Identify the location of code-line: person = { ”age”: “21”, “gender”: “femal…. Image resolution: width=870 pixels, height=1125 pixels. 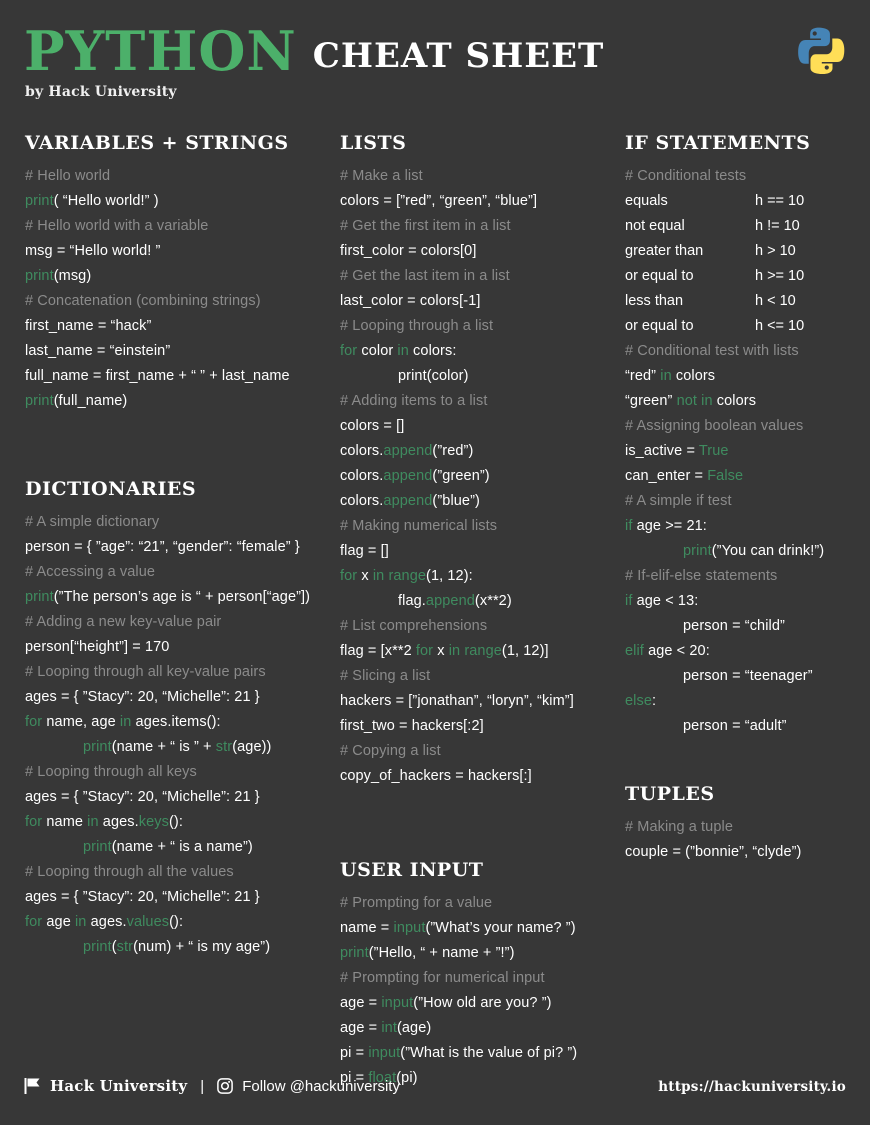
(162, 547).